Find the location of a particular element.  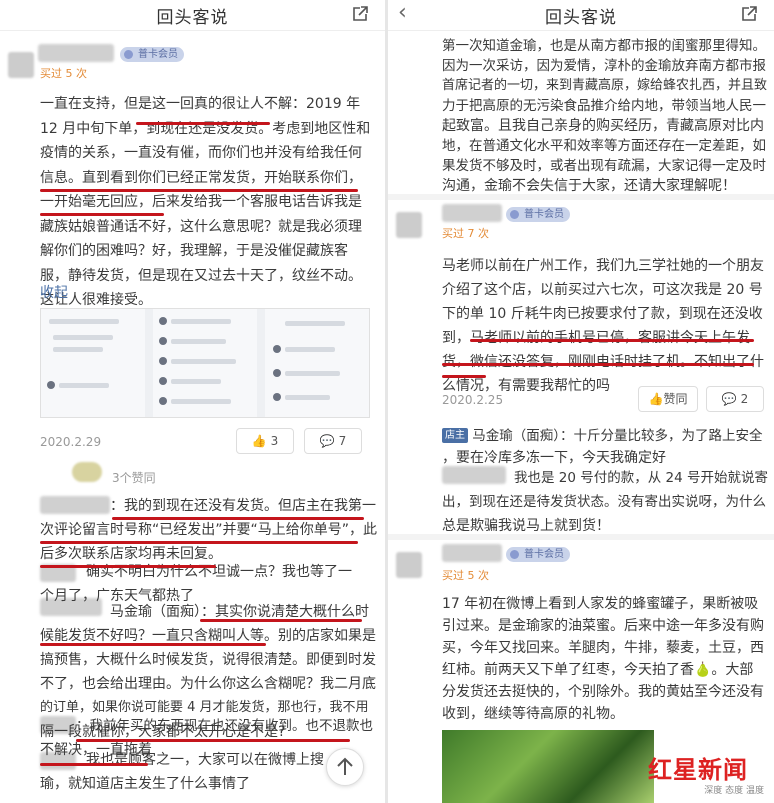

text-line: 分发货还去挺快的，个别除外。我的黄姑至今还没有 is located at coordinates (603, 692).